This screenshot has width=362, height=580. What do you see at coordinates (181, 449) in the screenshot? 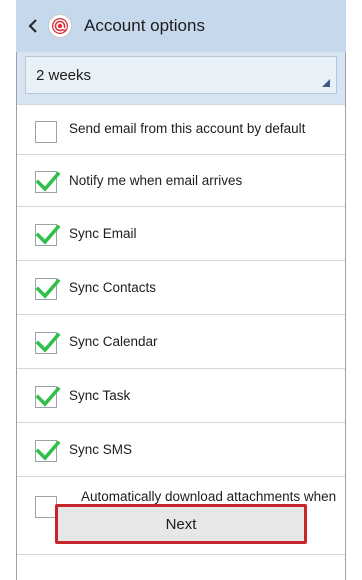
I see `option-row-sync-sms: Sync SMS` at bounding box center [181, 449].